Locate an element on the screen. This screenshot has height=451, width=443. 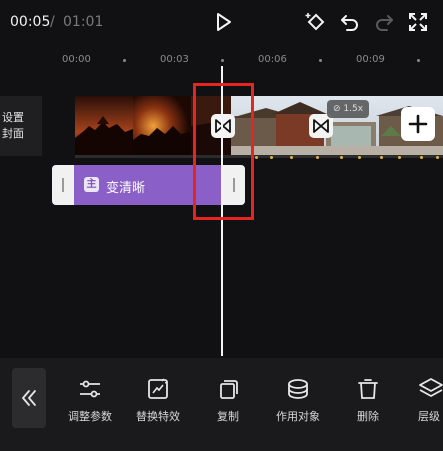
total-time: 01:01 is located at coordinates (83, 22).